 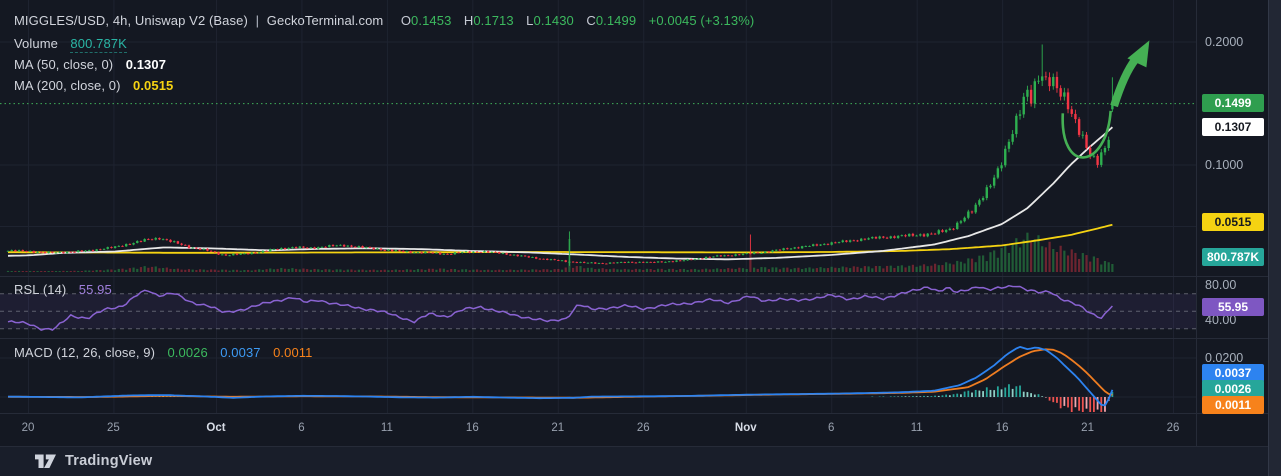 I want to click on time-axis: 20 25 Oct 6 11 16 21 26 Nov 6 11 16 21 26, so click(x=598, y=429).